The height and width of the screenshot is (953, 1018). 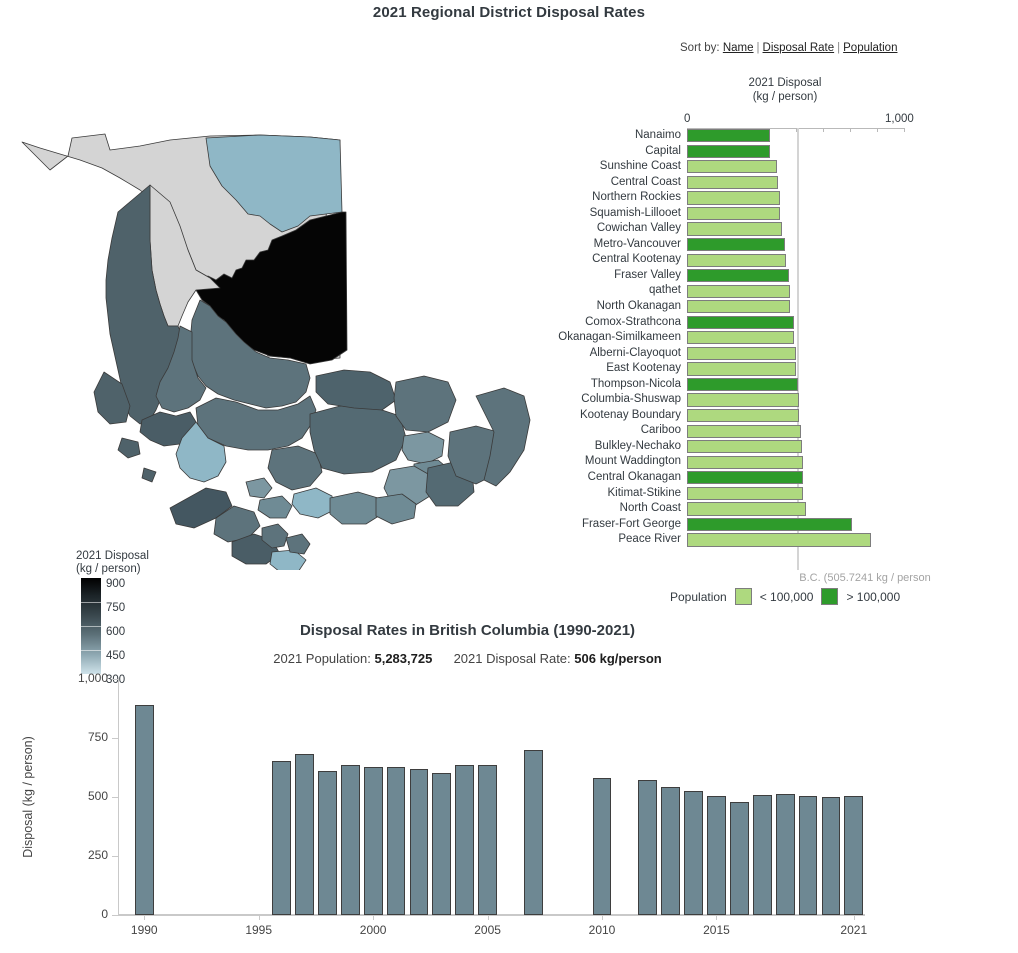 I want to click on bar-row: Metro-Vancouver, so click(x=805, y=245).